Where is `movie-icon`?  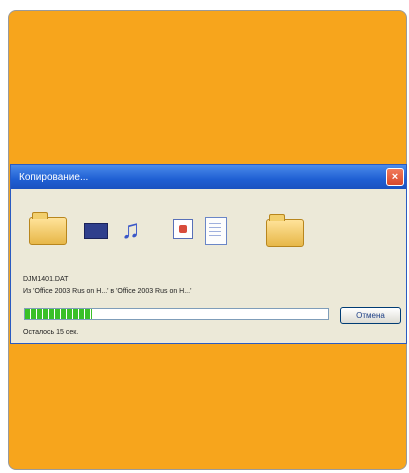
movie-icon is located at coordinates (96, 231).